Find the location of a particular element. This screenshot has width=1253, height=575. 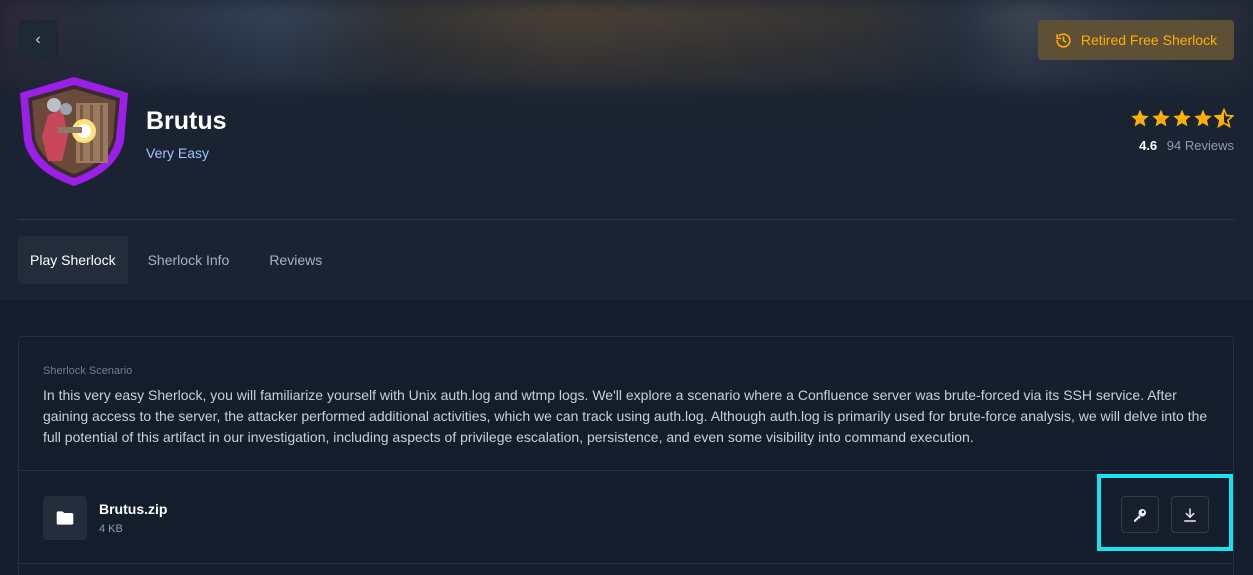

folder-icon is located at coordinates (65, 518).